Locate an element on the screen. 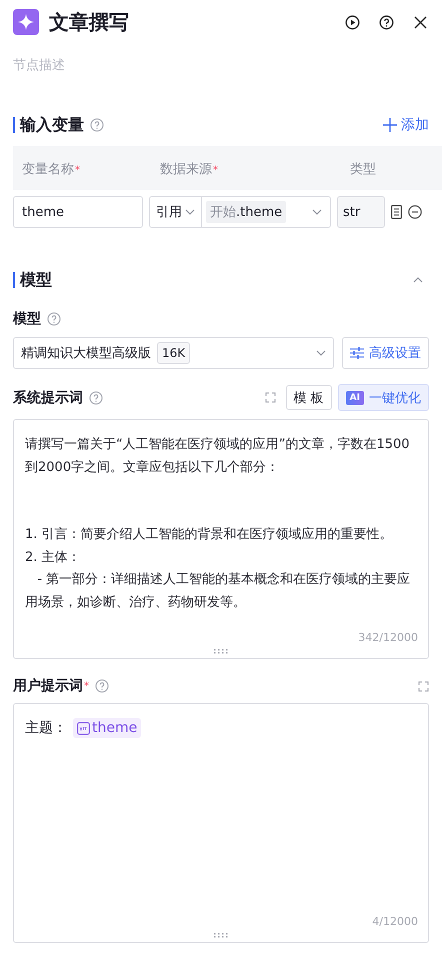 This screenshot has height=956, width=442. char-count: 4/12000 is located at coordinates (395, 921).